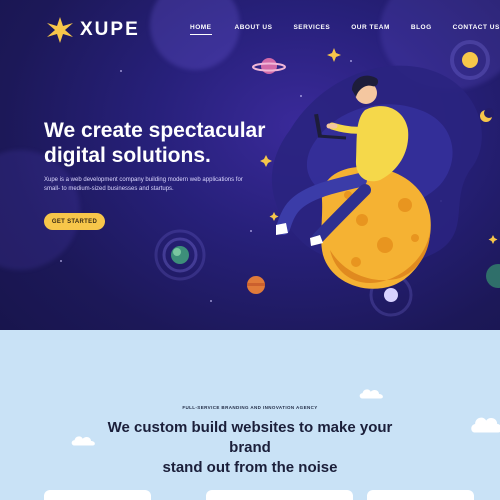 The image size is (500, 500). Describe the element at coordinates (110, 29) in the screenshot. I see `brand-name: XUPE` at that location.